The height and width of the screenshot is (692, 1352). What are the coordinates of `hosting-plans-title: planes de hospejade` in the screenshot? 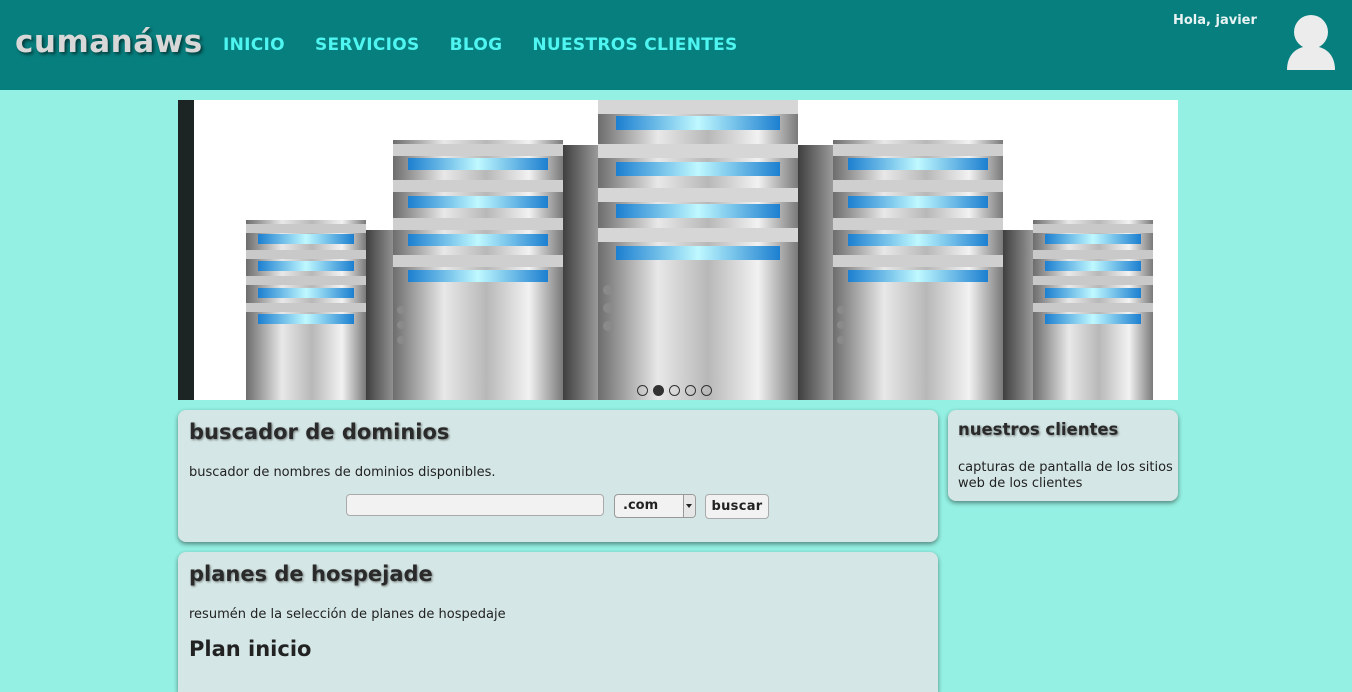 It's located at (311, 574).